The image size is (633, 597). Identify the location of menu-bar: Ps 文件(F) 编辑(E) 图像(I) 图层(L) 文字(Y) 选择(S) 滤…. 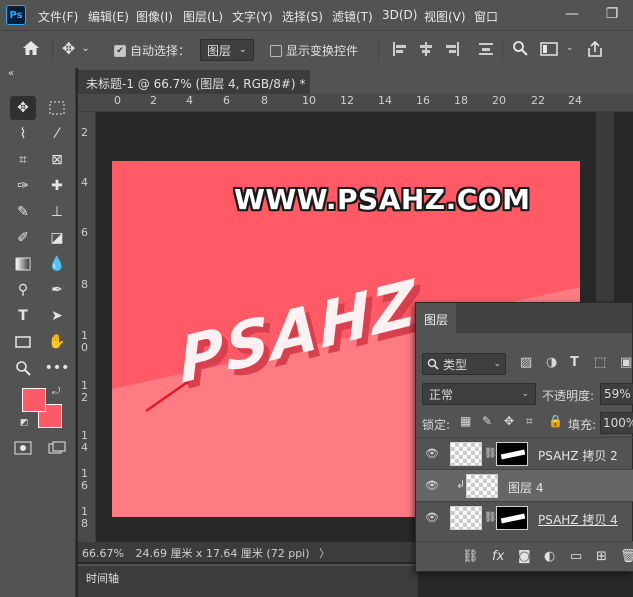
(316, 15).